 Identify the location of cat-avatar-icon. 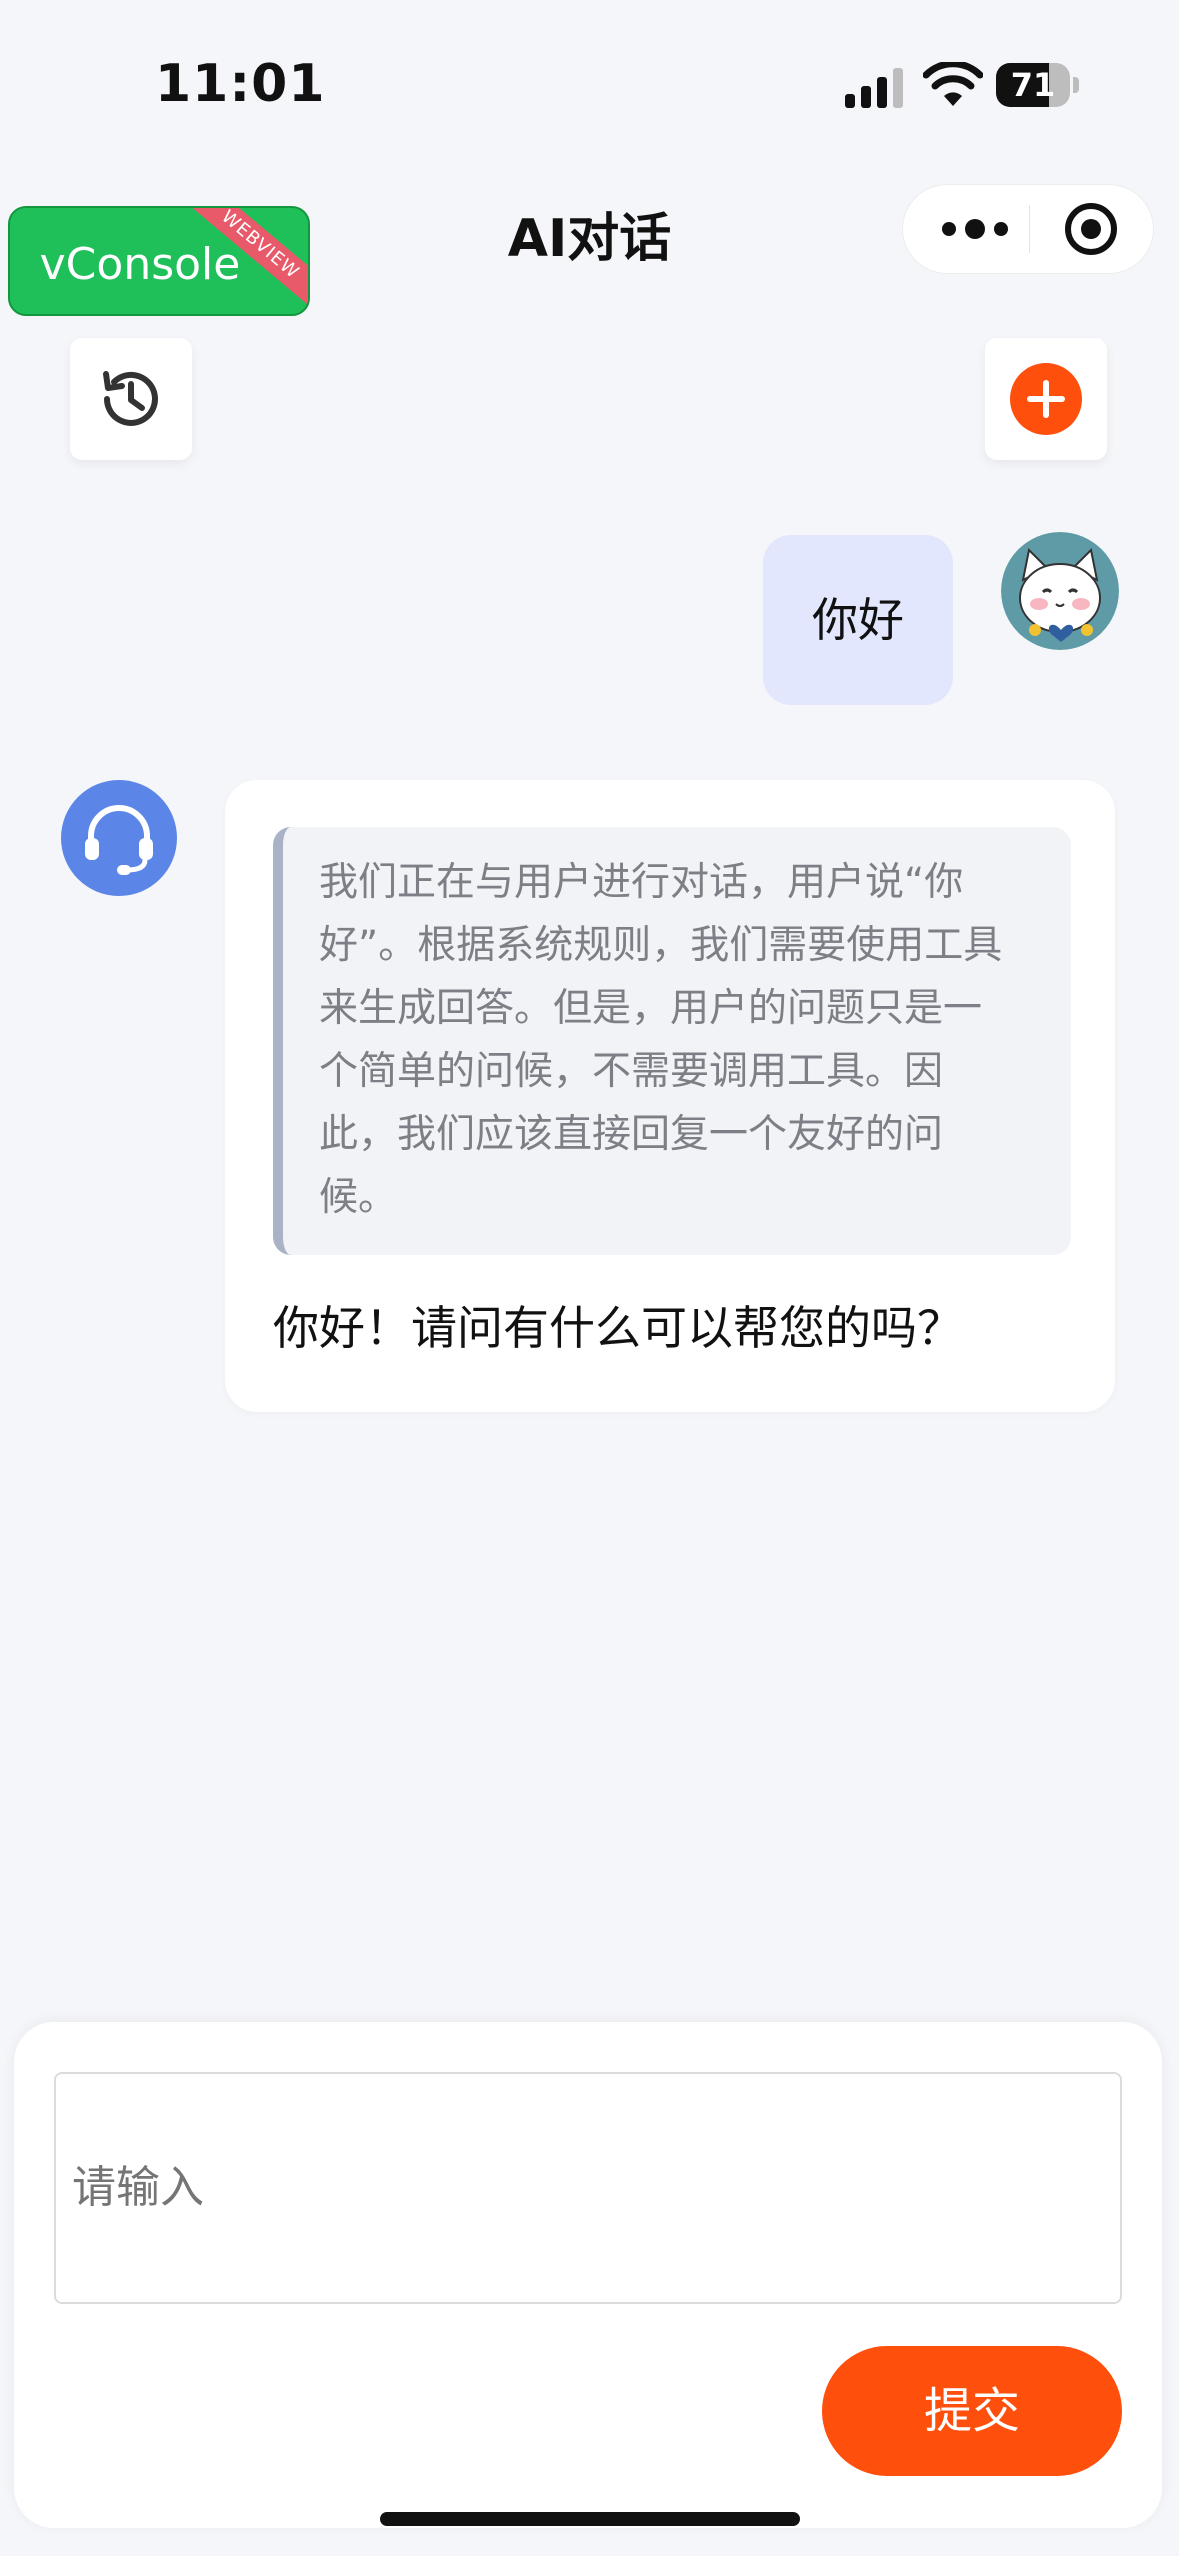
(1060, 591).